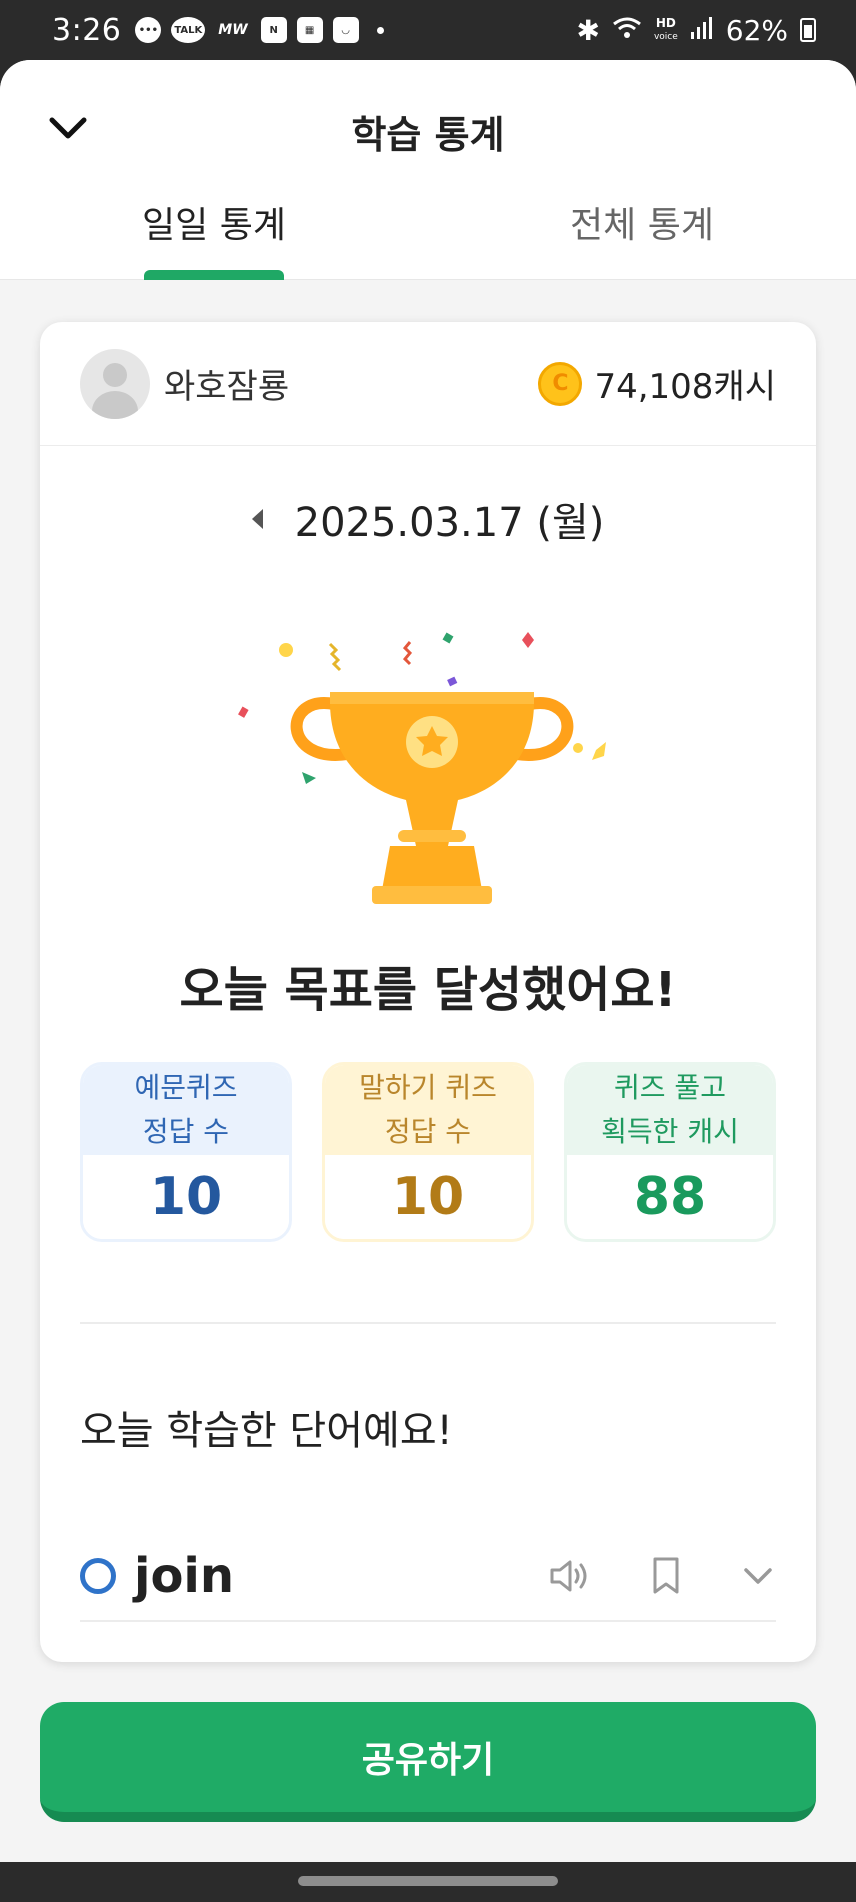  Describe the element at coordinates (214, 235) in the screenshot. I see `tab-daily-stats: 일일 통계` at that location.